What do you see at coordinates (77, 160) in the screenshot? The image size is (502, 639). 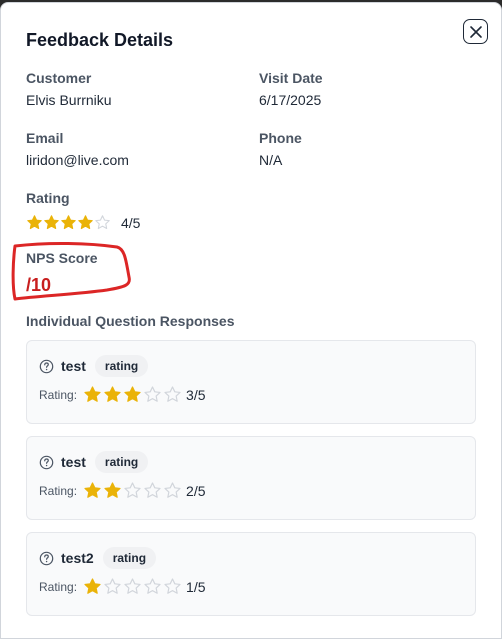 I see `email-value: liridon@live.com` at bounding box center [77, 160].